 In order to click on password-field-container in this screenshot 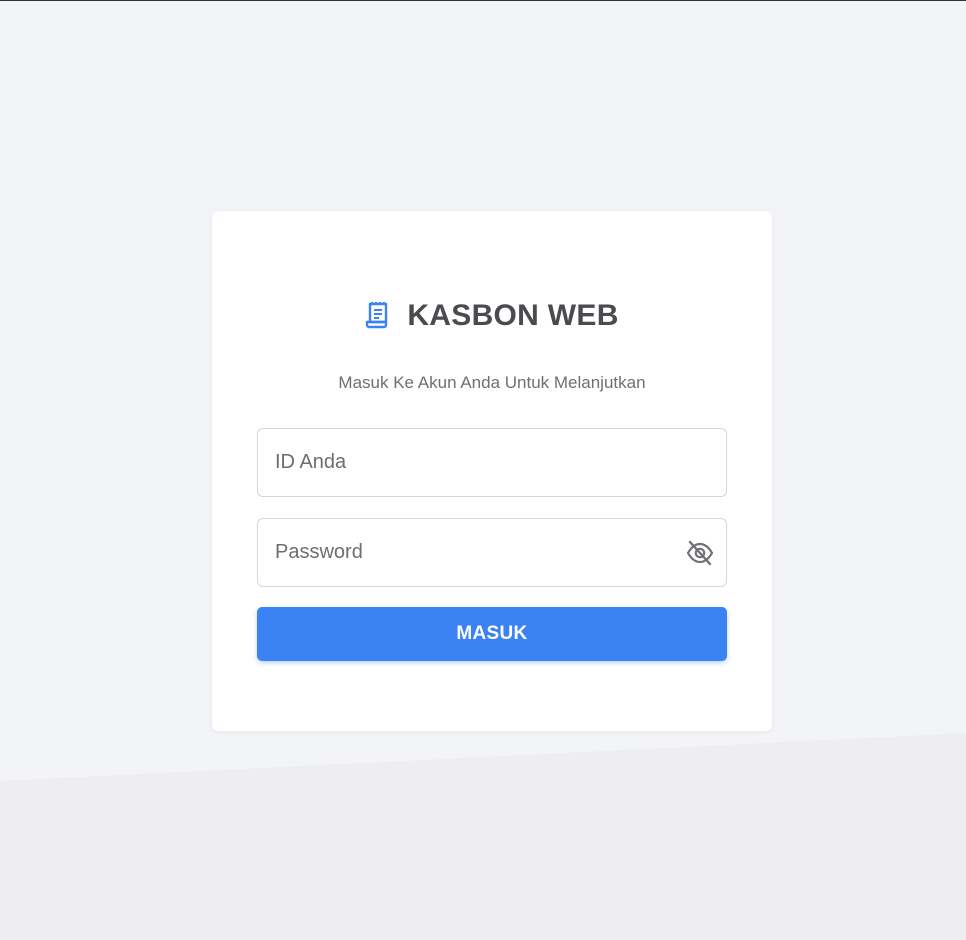, I will do `click(492, 552)`.